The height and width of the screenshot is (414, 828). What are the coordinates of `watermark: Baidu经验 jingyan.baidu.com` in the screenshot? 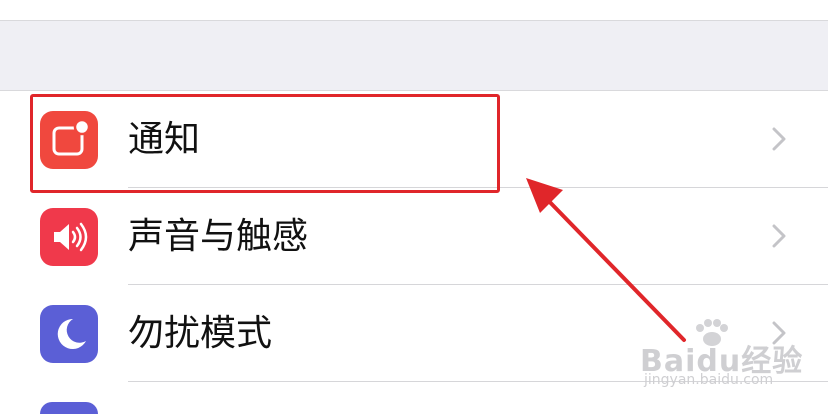 It's located at (730, 359).